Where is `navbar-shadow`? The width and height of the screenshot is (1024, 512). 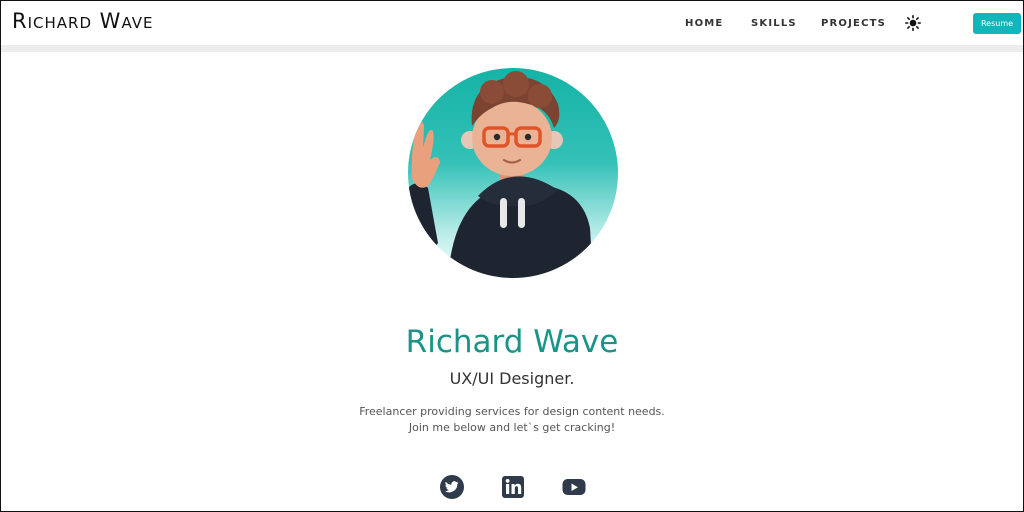
navbar-shadow is located at coordinates (512, 48).